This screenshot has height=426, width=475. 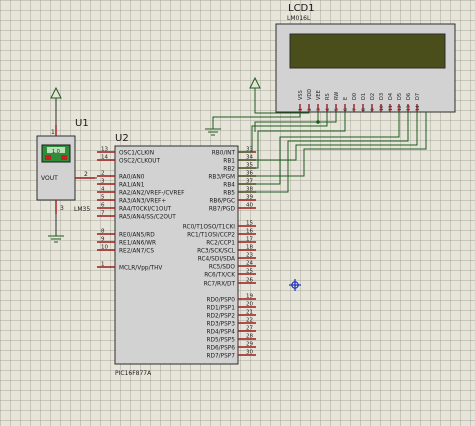 I want to click on mcu-pin-label: RA0/AN0, so click(x=132, y=178).